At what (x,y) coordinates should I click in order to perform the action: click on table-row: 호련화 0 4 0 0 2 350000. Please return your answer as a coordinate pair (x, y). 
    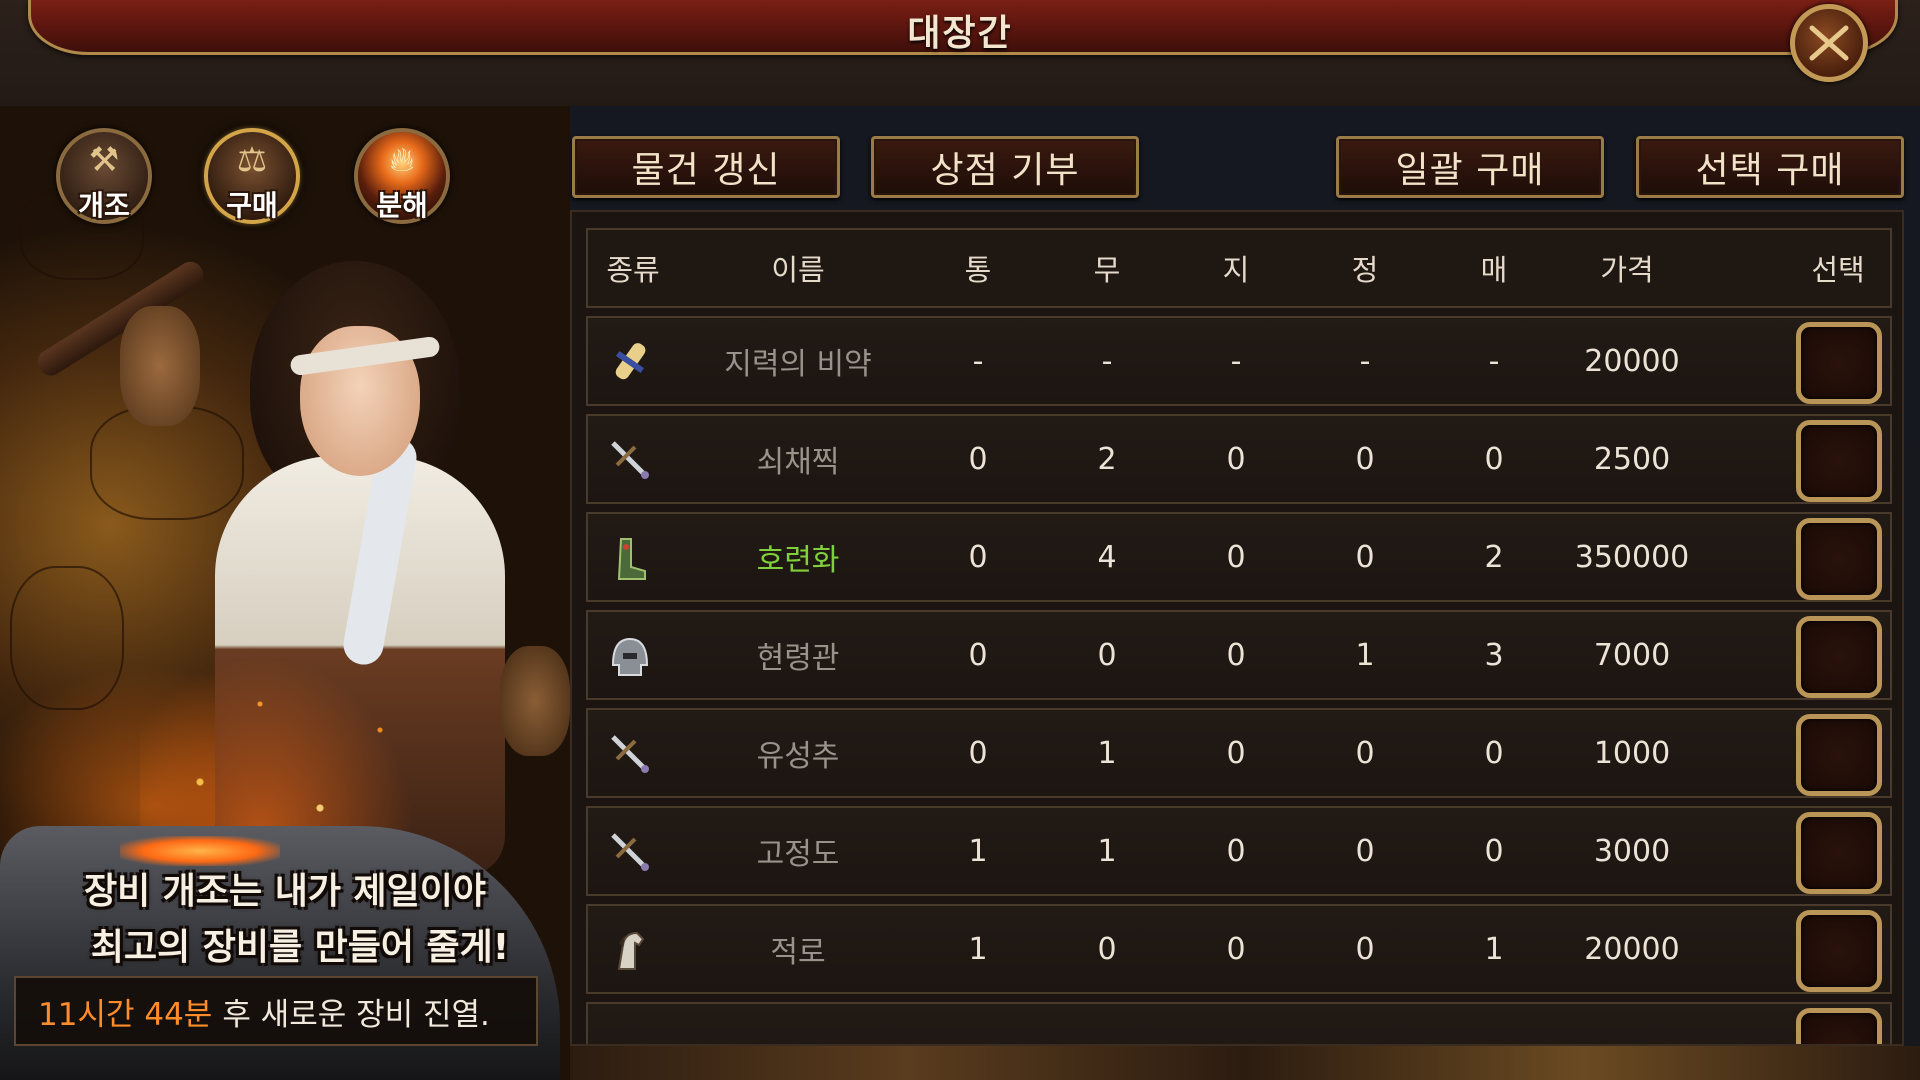
    Looking at the image, I should click on (1239, 557).